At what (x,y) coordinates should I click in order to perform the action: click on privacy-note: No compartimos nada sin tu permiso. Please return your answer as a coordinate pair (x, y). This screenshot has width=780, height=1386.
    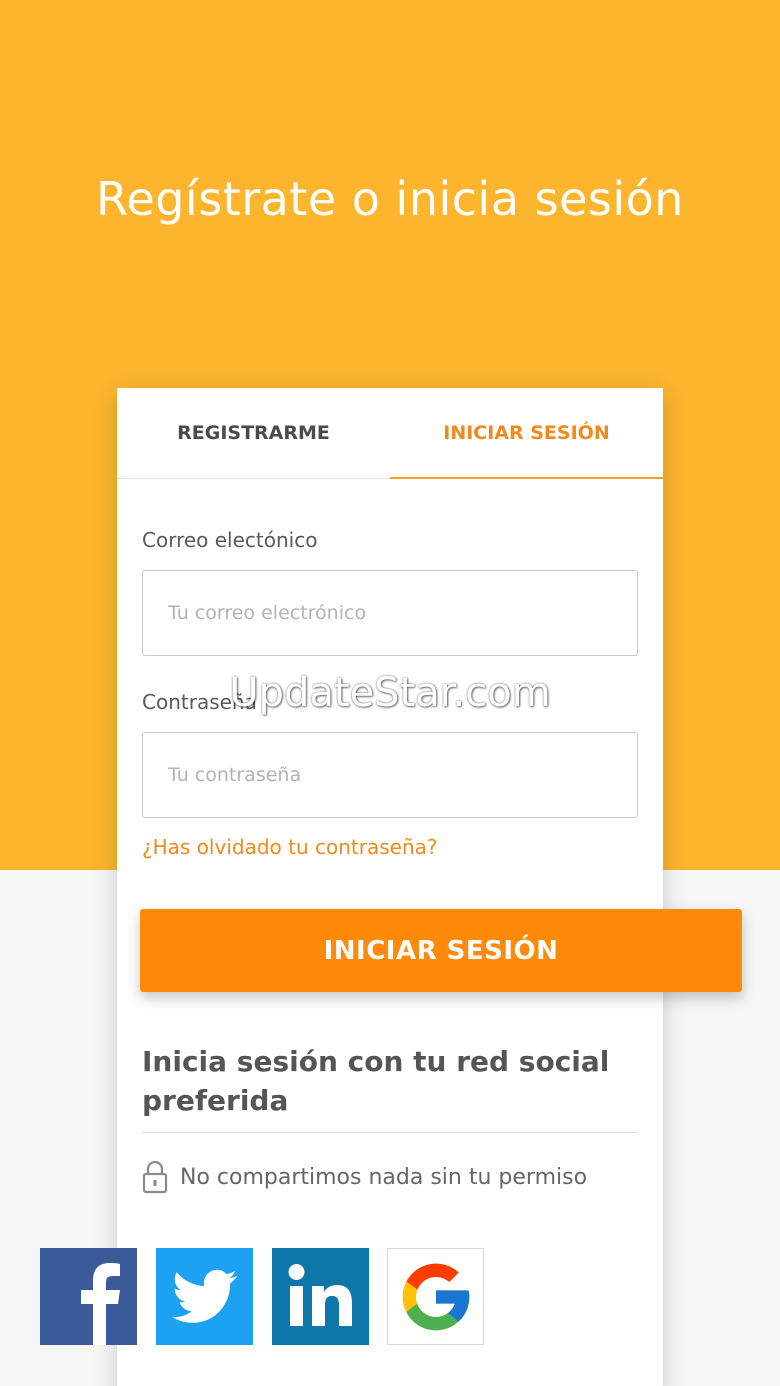
    Looking at the image, I should click on (364, 1177).